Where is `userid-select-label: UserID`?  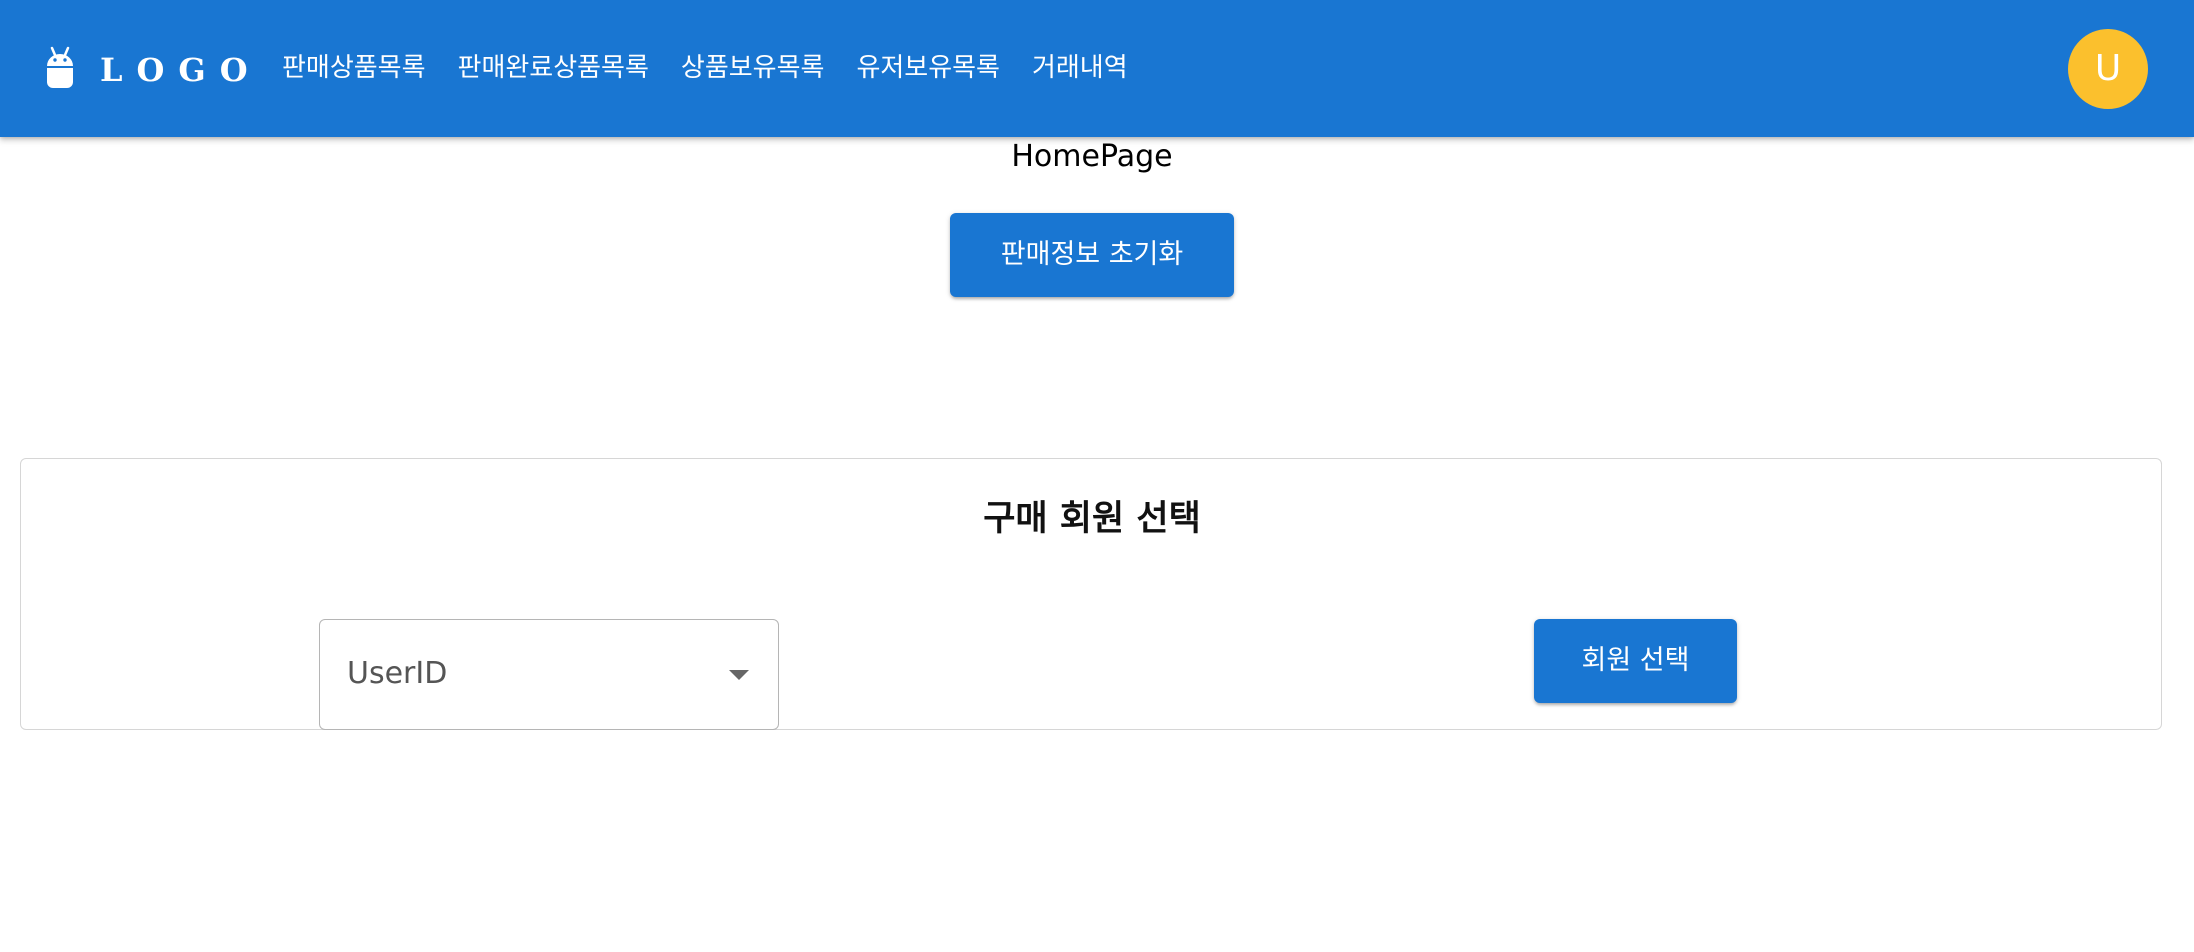 userid-select-label: UserID is located at coordinates (397, 673).